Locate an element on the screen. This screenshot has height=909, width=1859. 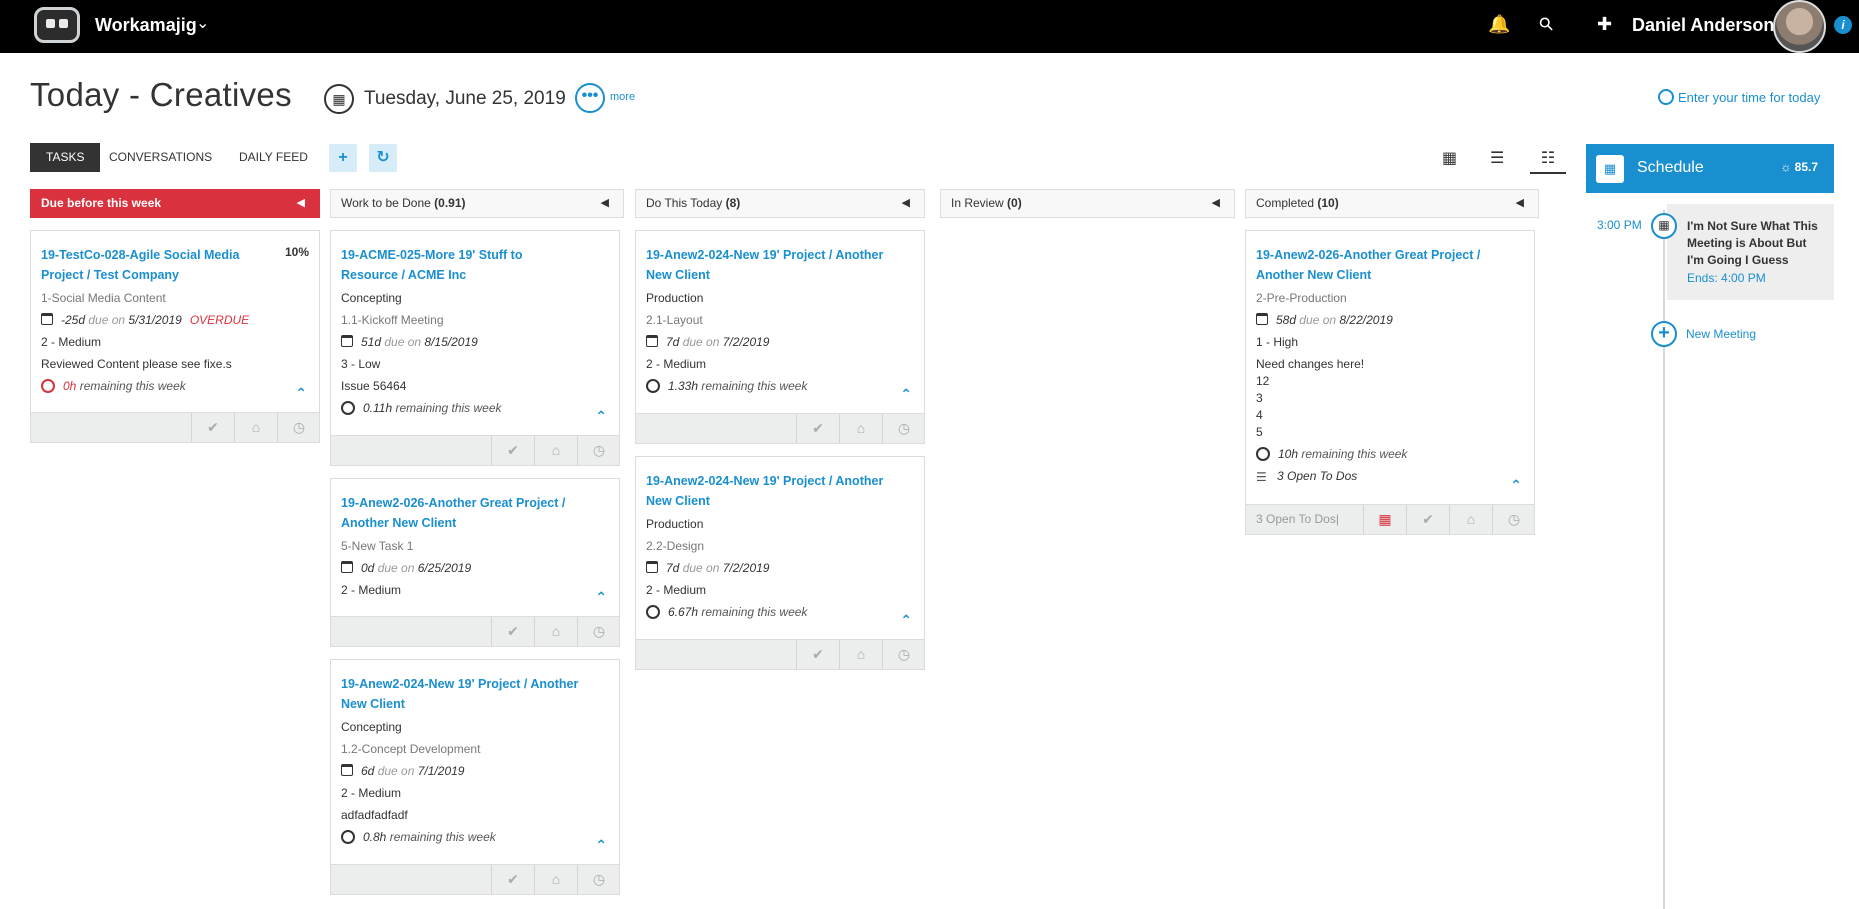
priority: 1 - High is located at coordinates (1277, 342).